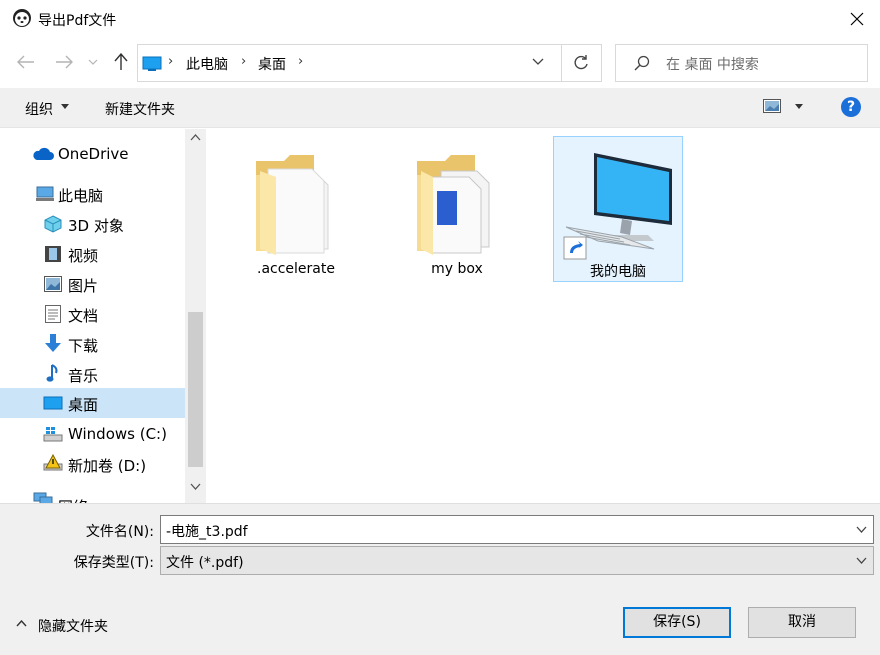  What do you see at coordinates (92, 496) in the screenshot?
I see `sidebar-item-network: 网络` at bounding box center [92, 496].